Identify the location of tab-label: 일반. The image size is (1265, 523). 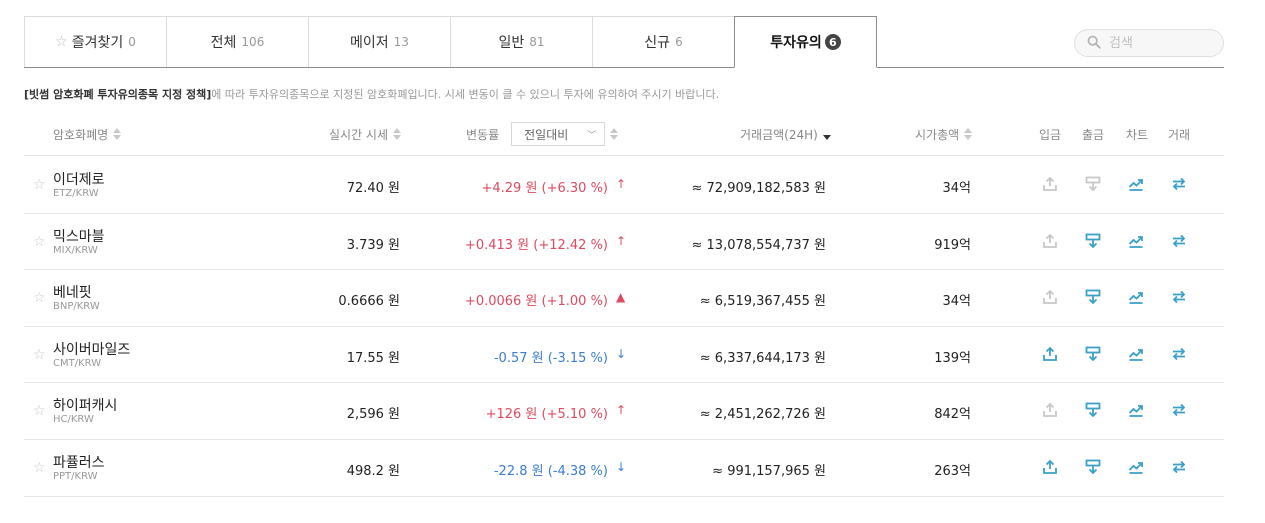
(511, 43).